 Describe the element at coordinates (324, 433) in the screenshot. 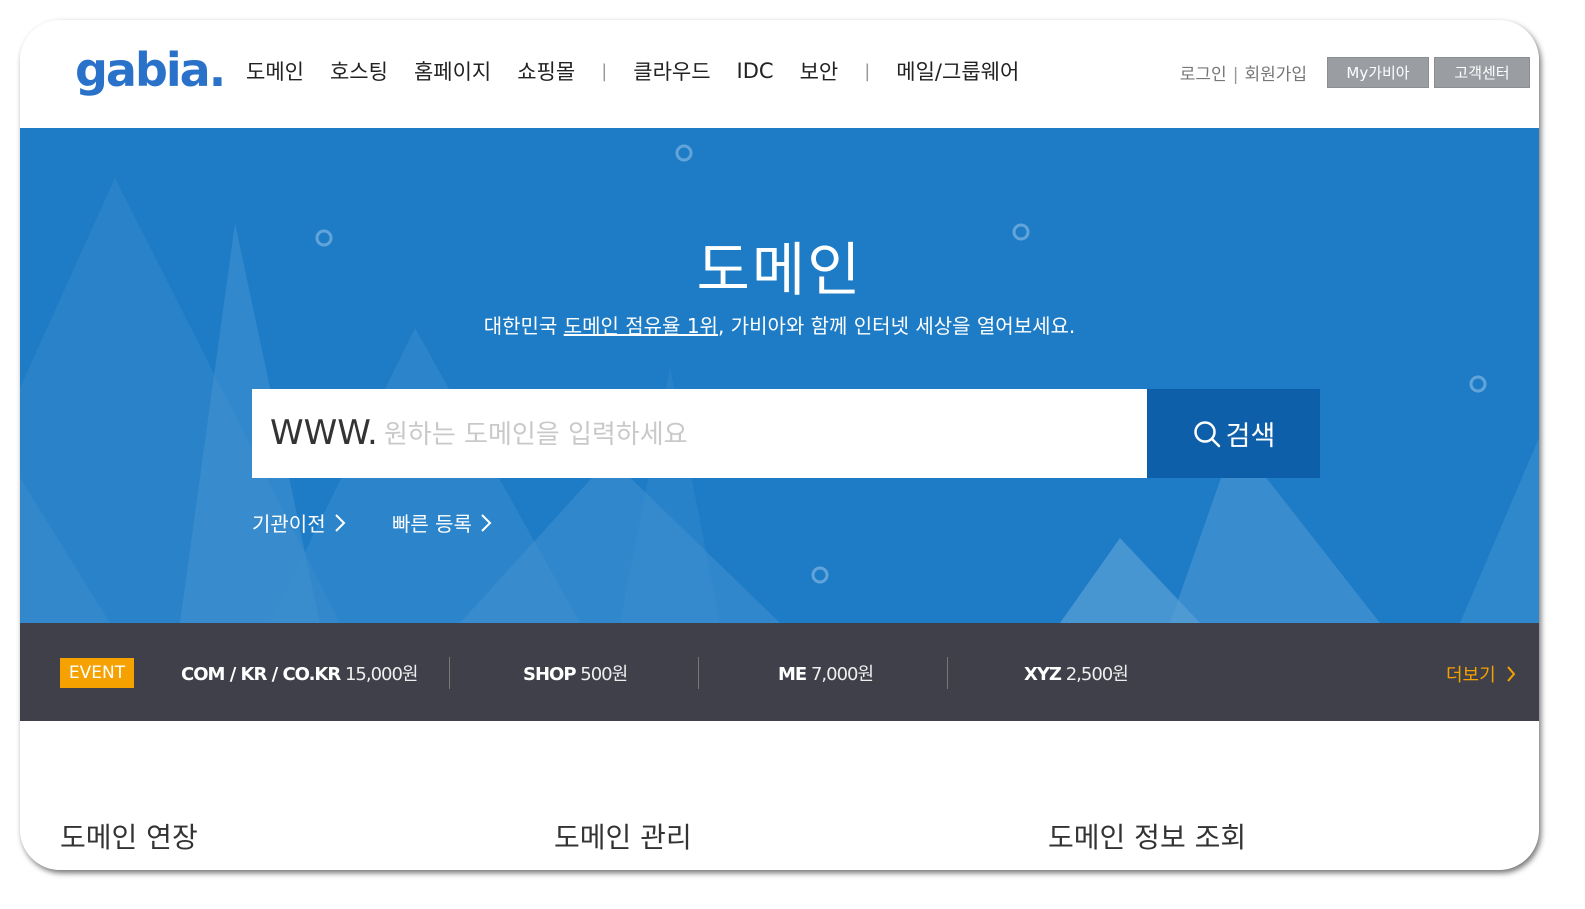

I see `www-prefix: WWW.` at that location.